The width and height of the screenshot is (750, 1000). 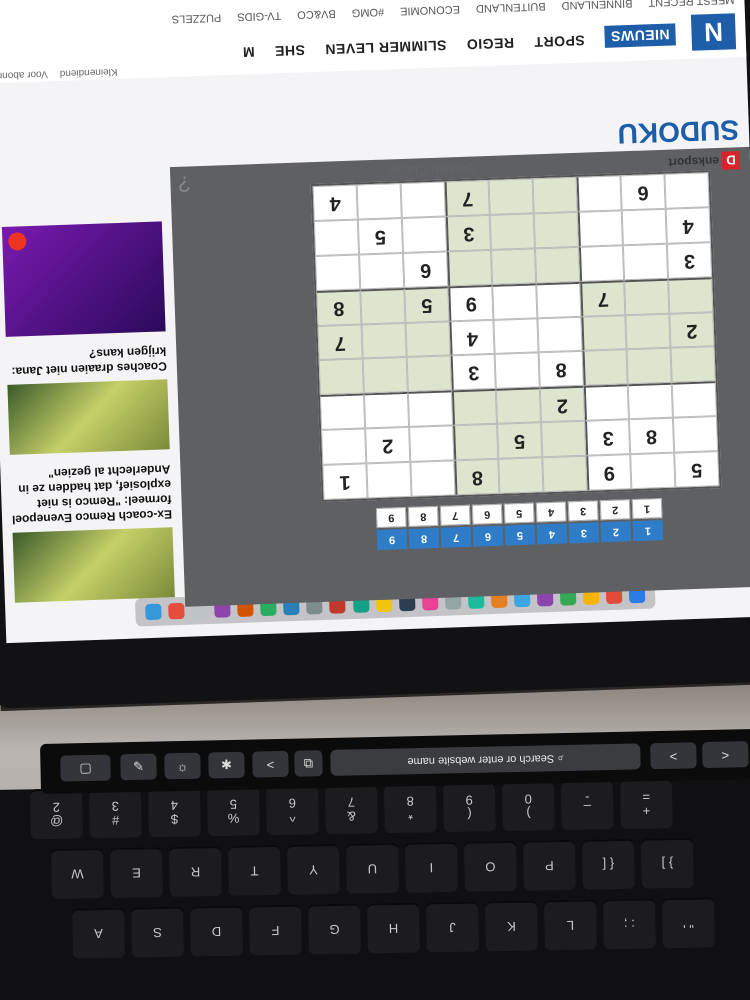 What do you see at coordinates (528, 806) in the screenshot?
I see `key-0: ) 0` at bounding box center [528, 806].